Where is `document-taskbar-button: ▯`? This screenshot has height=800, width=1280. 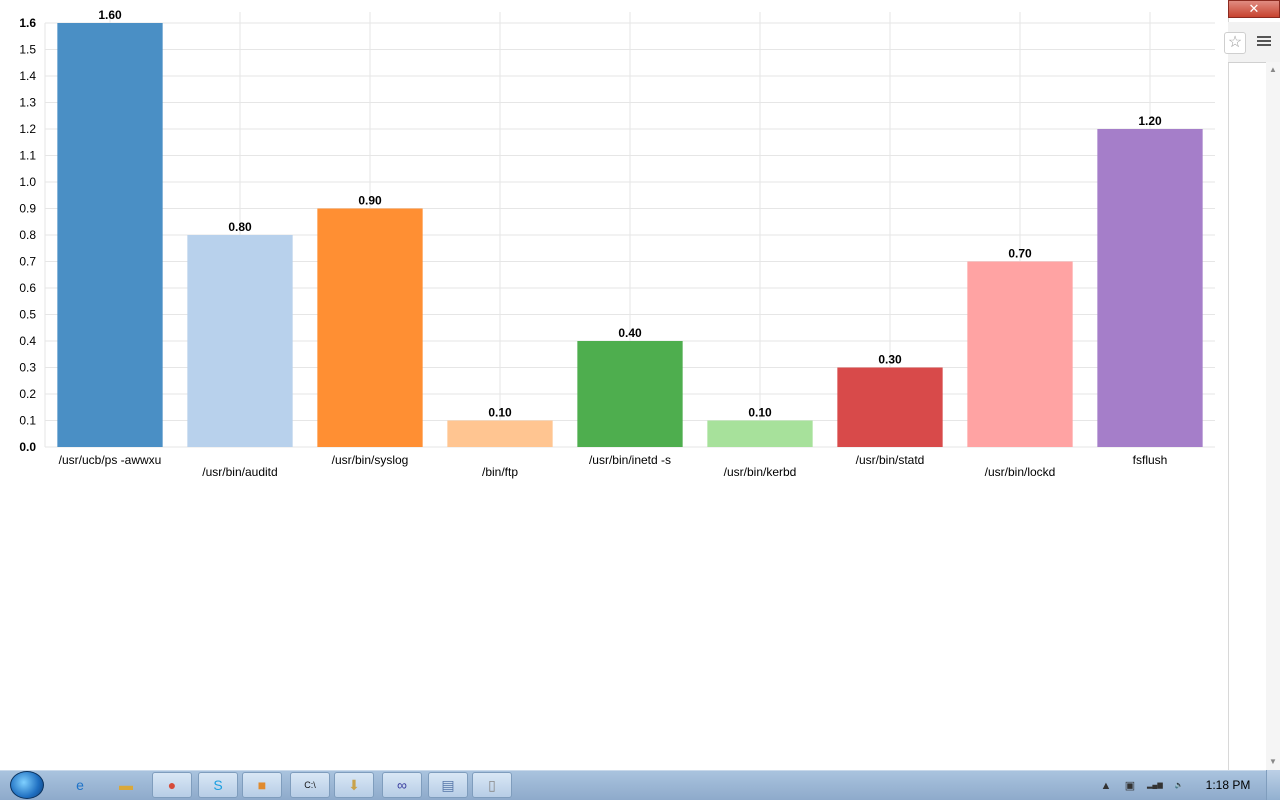
document-taskbar-button: ▯ is located at coordinates (492, 785).